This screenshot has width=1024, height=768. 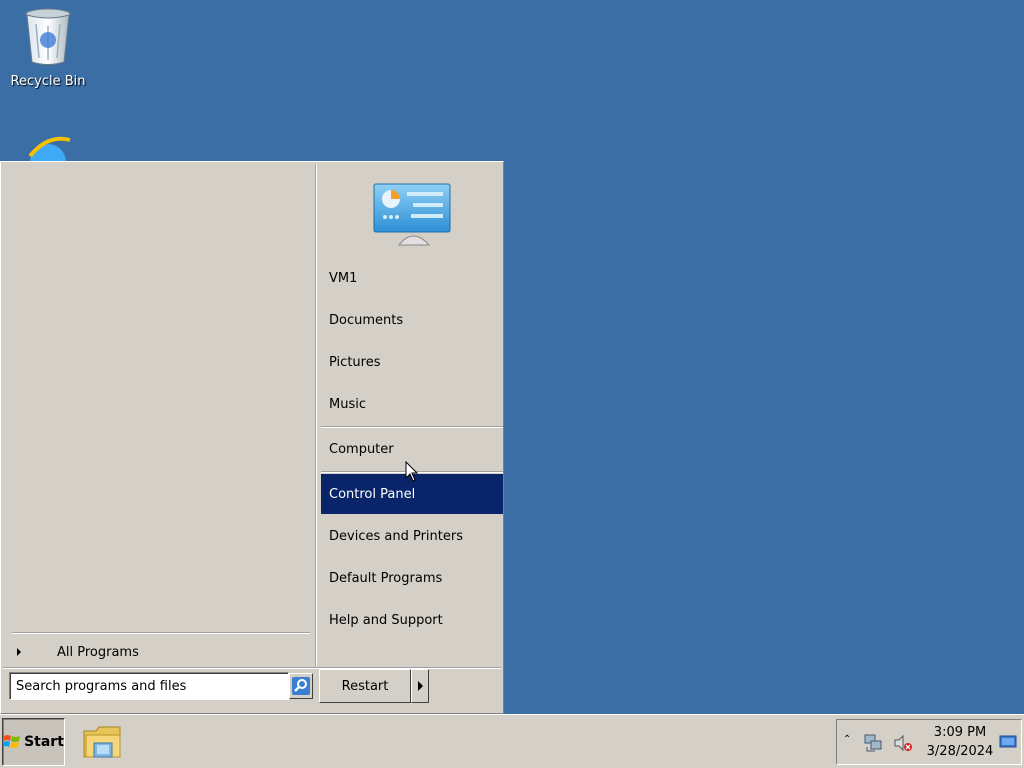 I want to click on menu-item-label: Documents, so click(x=366, y=320).